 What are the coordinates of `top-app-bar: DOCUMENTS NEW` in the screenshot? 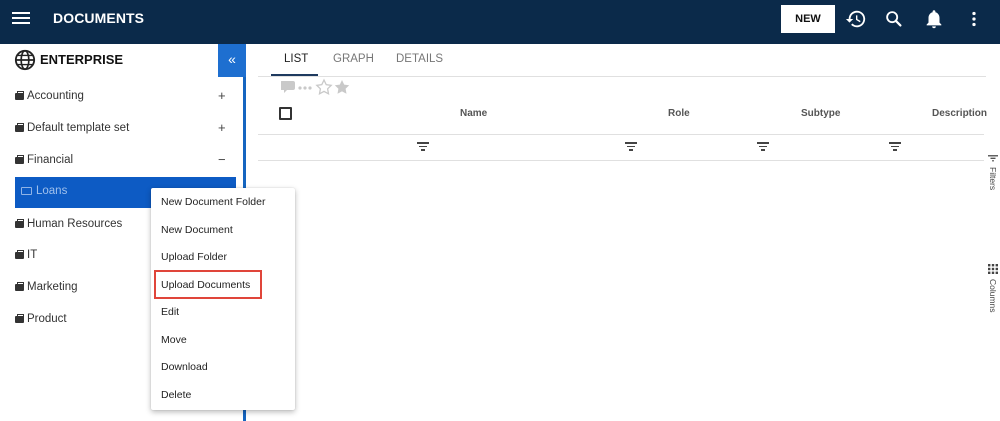 It's located at (500, 22).